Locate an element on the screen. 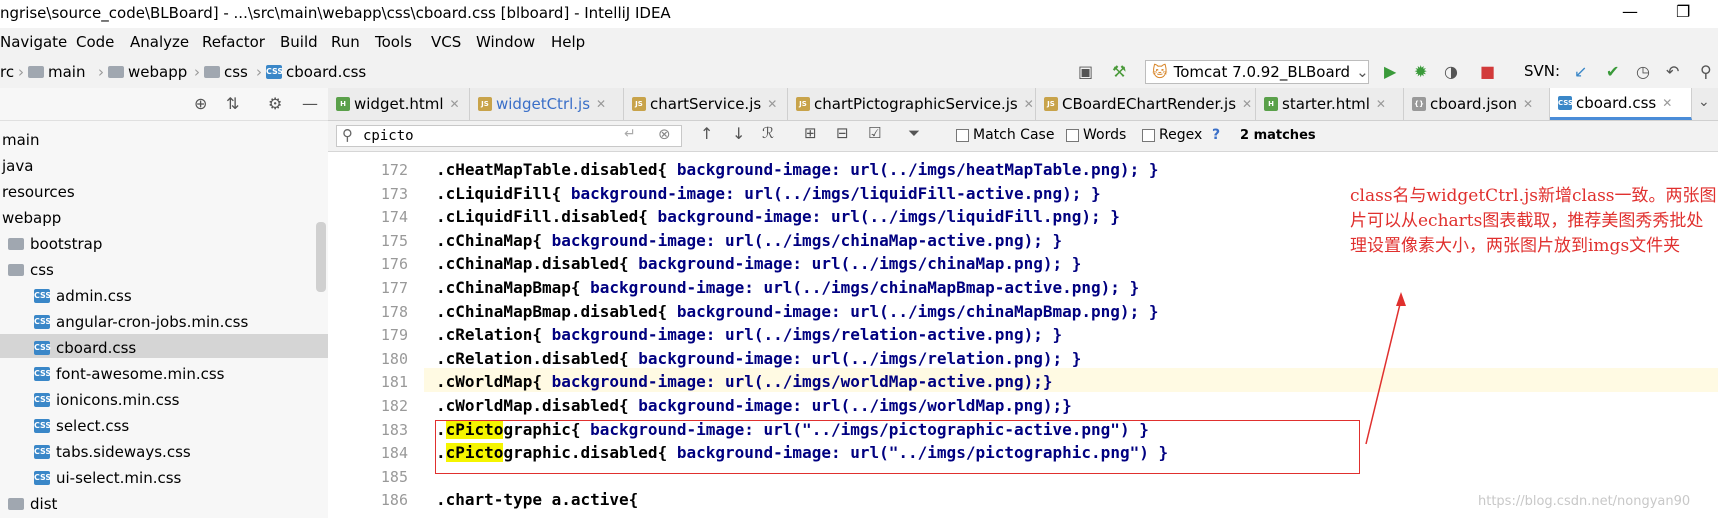  words-option: Words is located at coordinates (1096, 135).